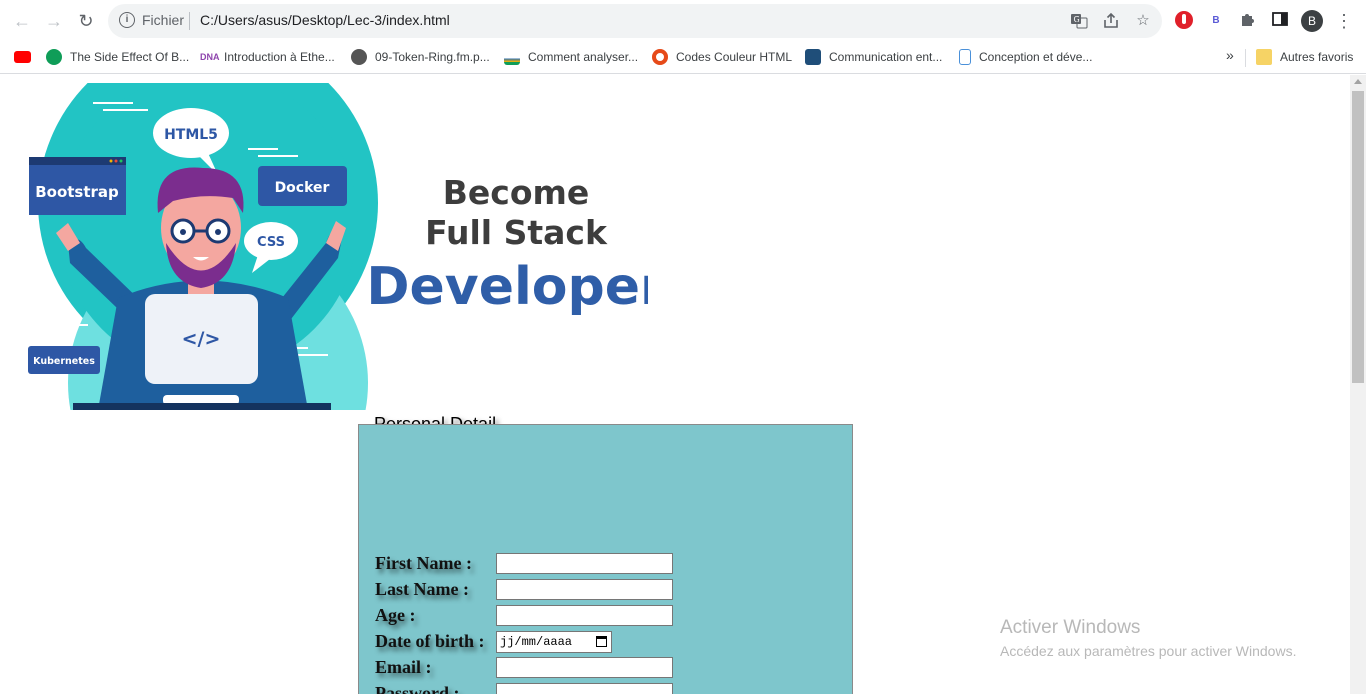  Describe the element at coordinates (22, 21) in the screenshot. I see `back-arrow-icon: ←` at that location.